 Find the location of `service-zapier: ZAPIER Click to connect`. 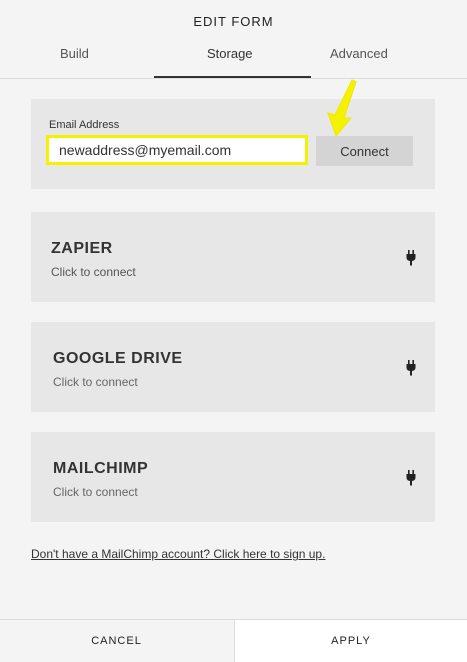

service-zapier: ZAPIER Click to connect is located at coordinates (233, 257).